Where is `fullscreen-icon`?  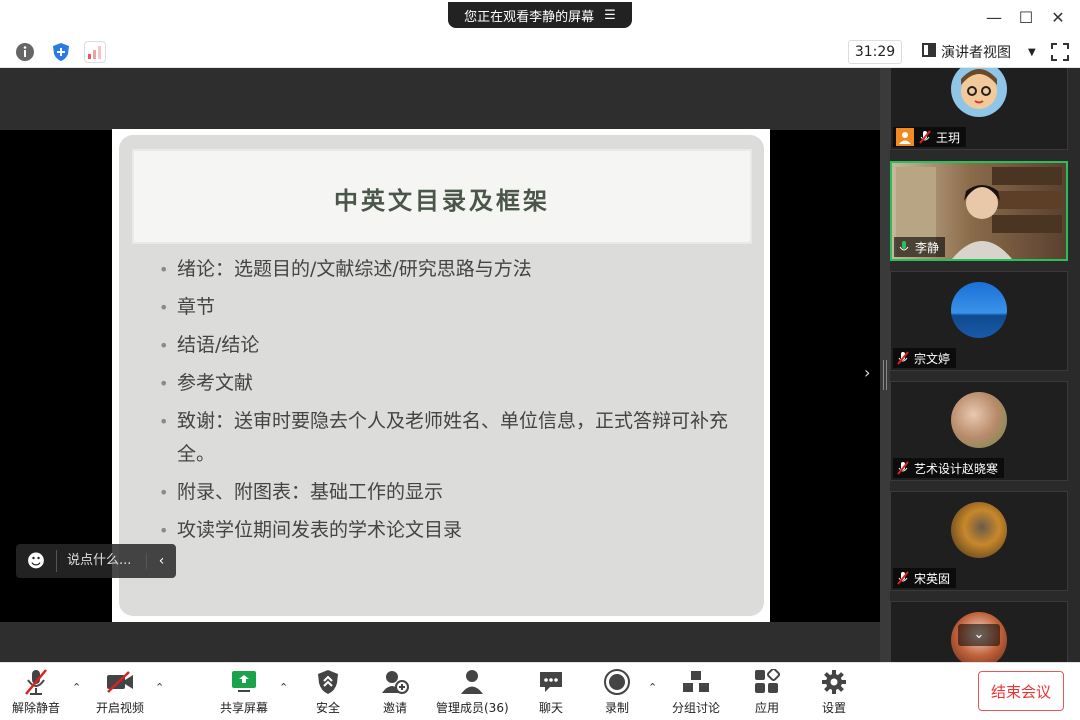
fullscreen-icon is located at coordinates (1060, 52).